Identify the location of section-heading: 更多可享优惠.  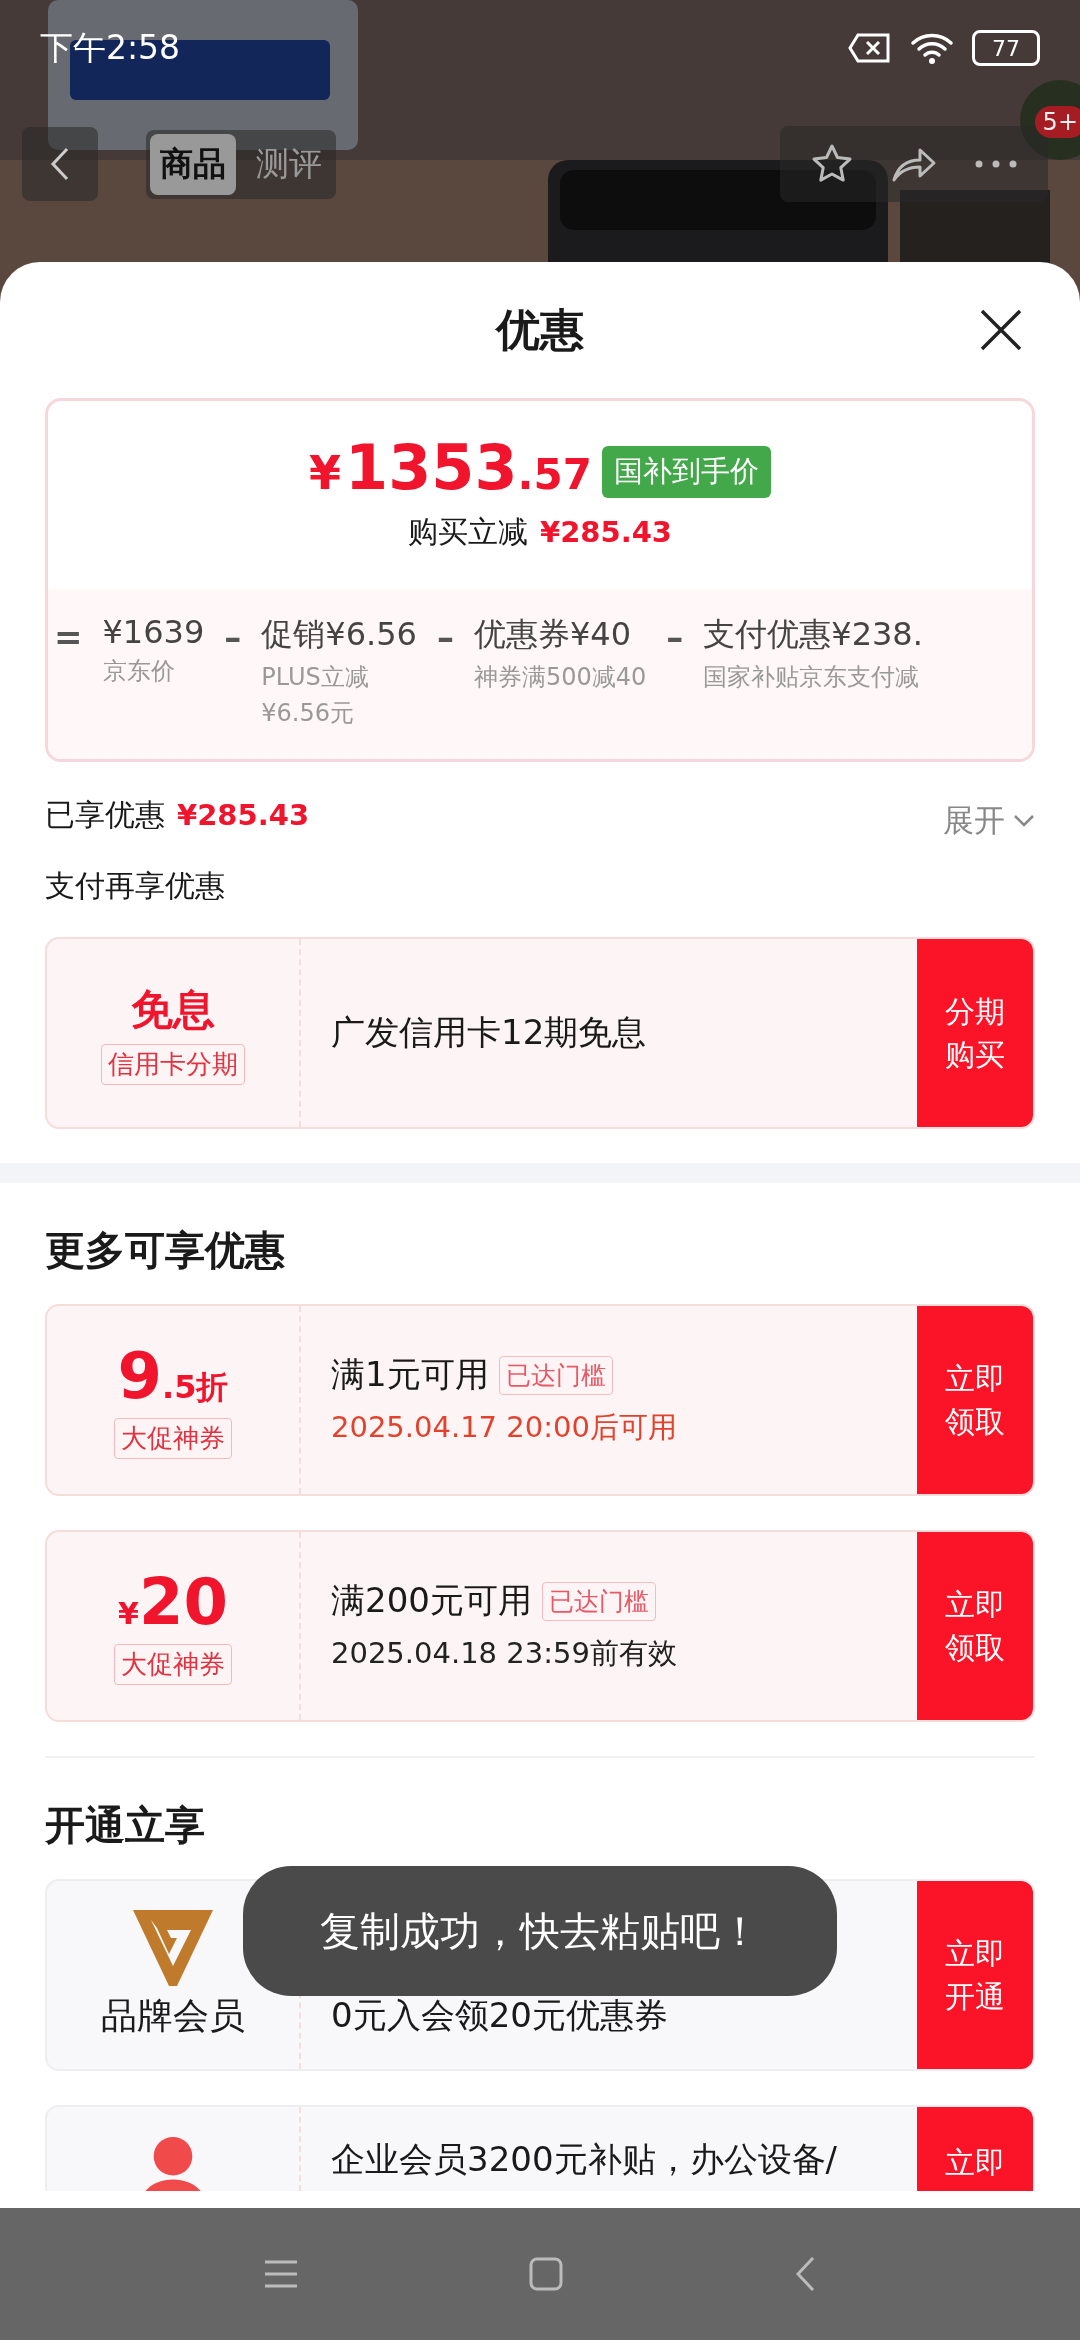
(165, 1250).